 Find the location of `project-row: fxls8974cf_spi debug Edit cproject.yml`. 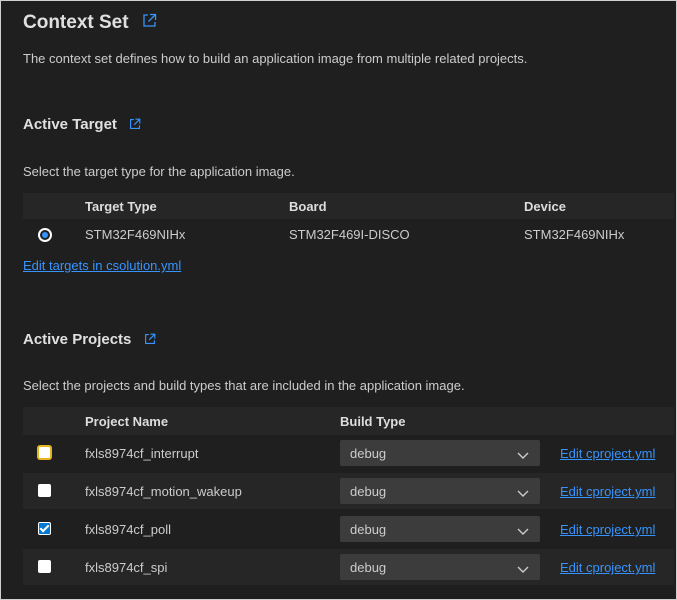

project-row: fxls8974cf_spi debug Edit cproject.yml is located at coordinates (348, 567).